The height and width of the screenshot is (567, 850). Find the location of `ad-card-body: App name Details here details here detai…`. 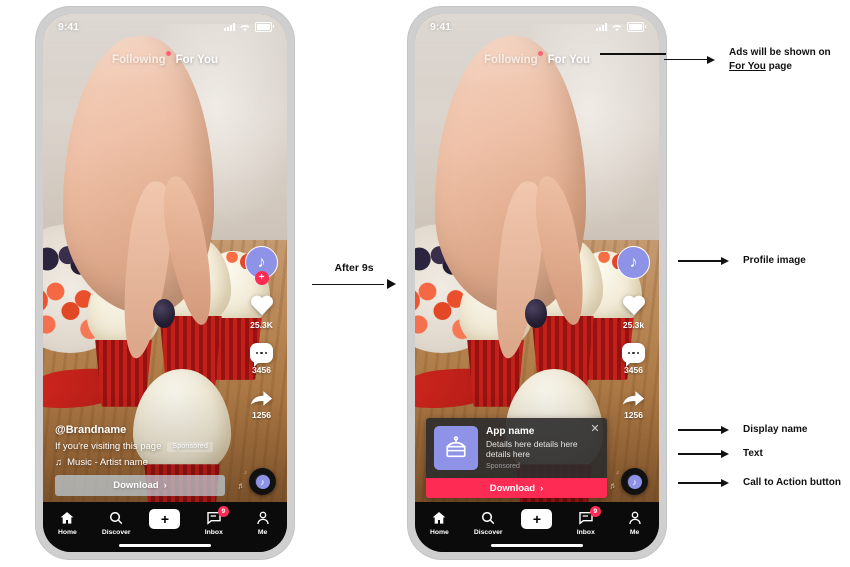

ad-card-body: App name Details here details here detai… is located at coordinates (516, 447).